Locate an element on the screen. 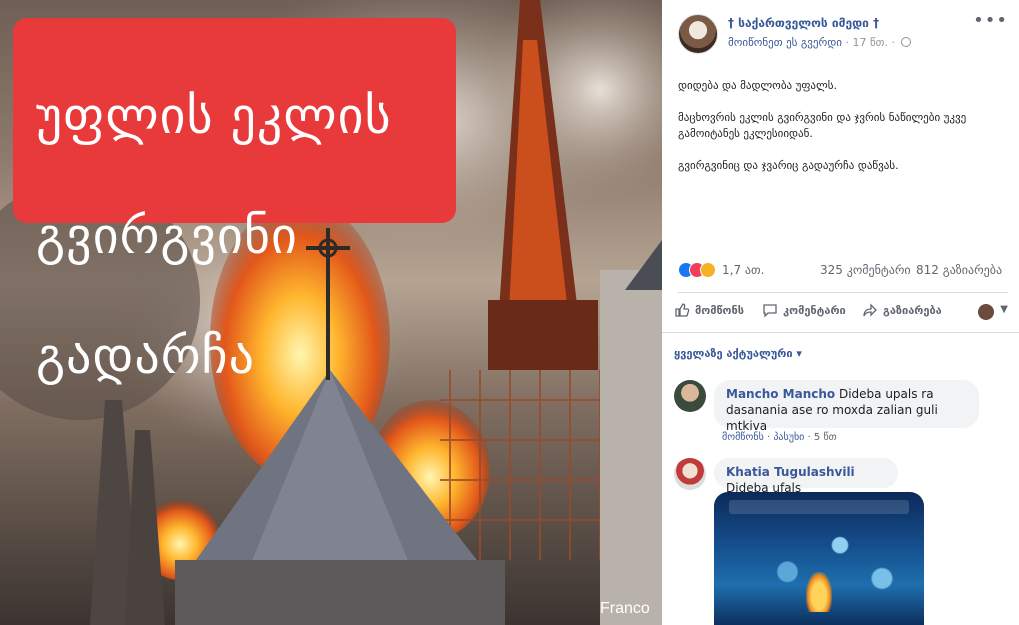  comment-reply-link: პასუხი is located at coordinates (788, 437).